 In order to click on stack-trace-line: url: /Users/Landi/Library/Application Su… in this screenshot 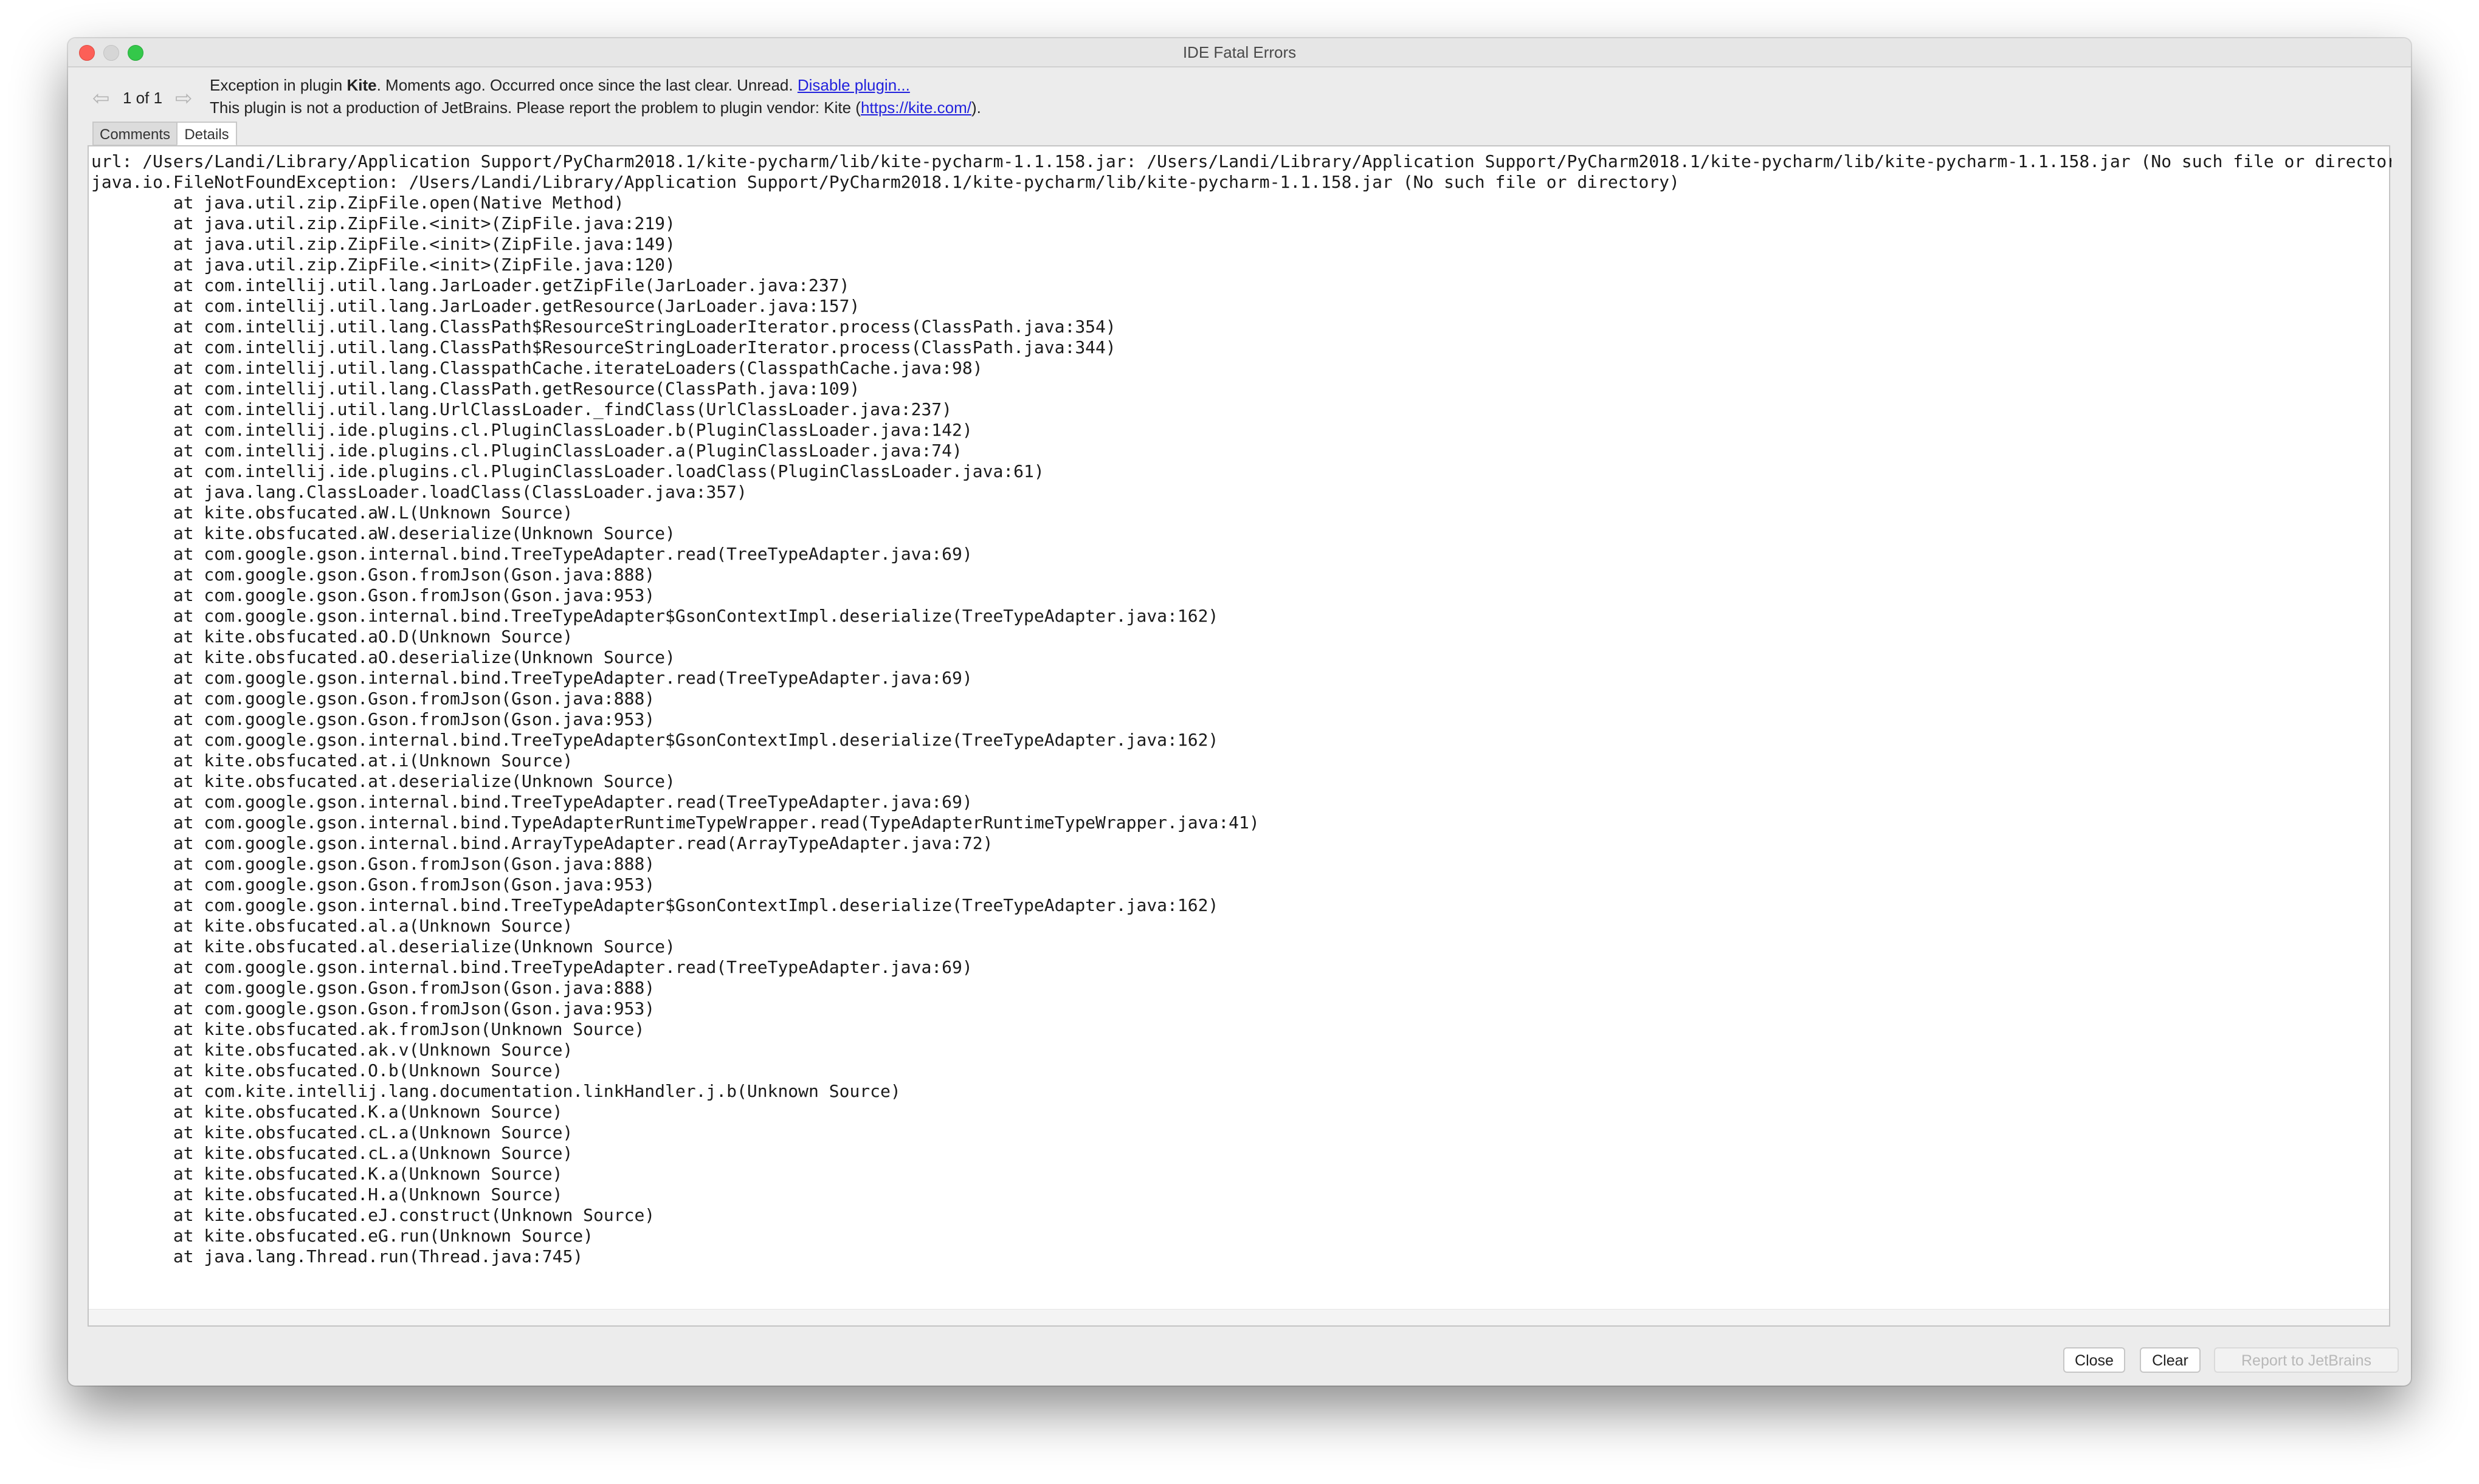, I will do `click(1241, 161)`.